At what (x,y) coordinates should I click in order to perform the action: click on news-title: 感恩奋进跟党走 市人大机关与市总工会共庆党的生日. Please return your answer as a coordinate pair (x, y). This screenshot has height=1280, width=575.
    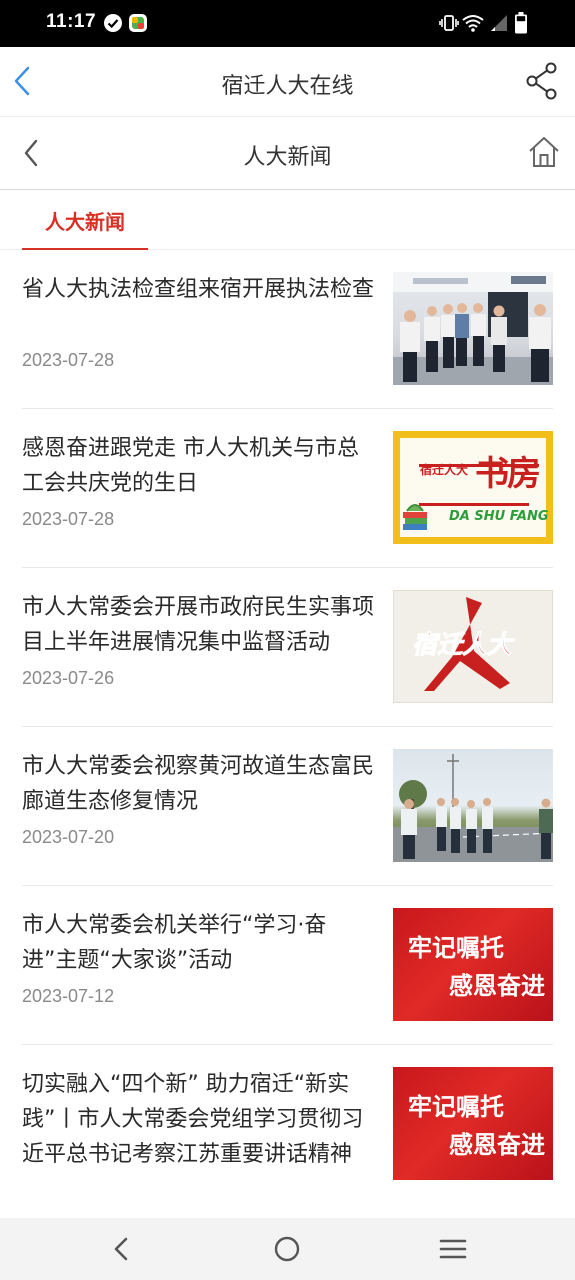
    Looking at the image, I should click on (199, 466).